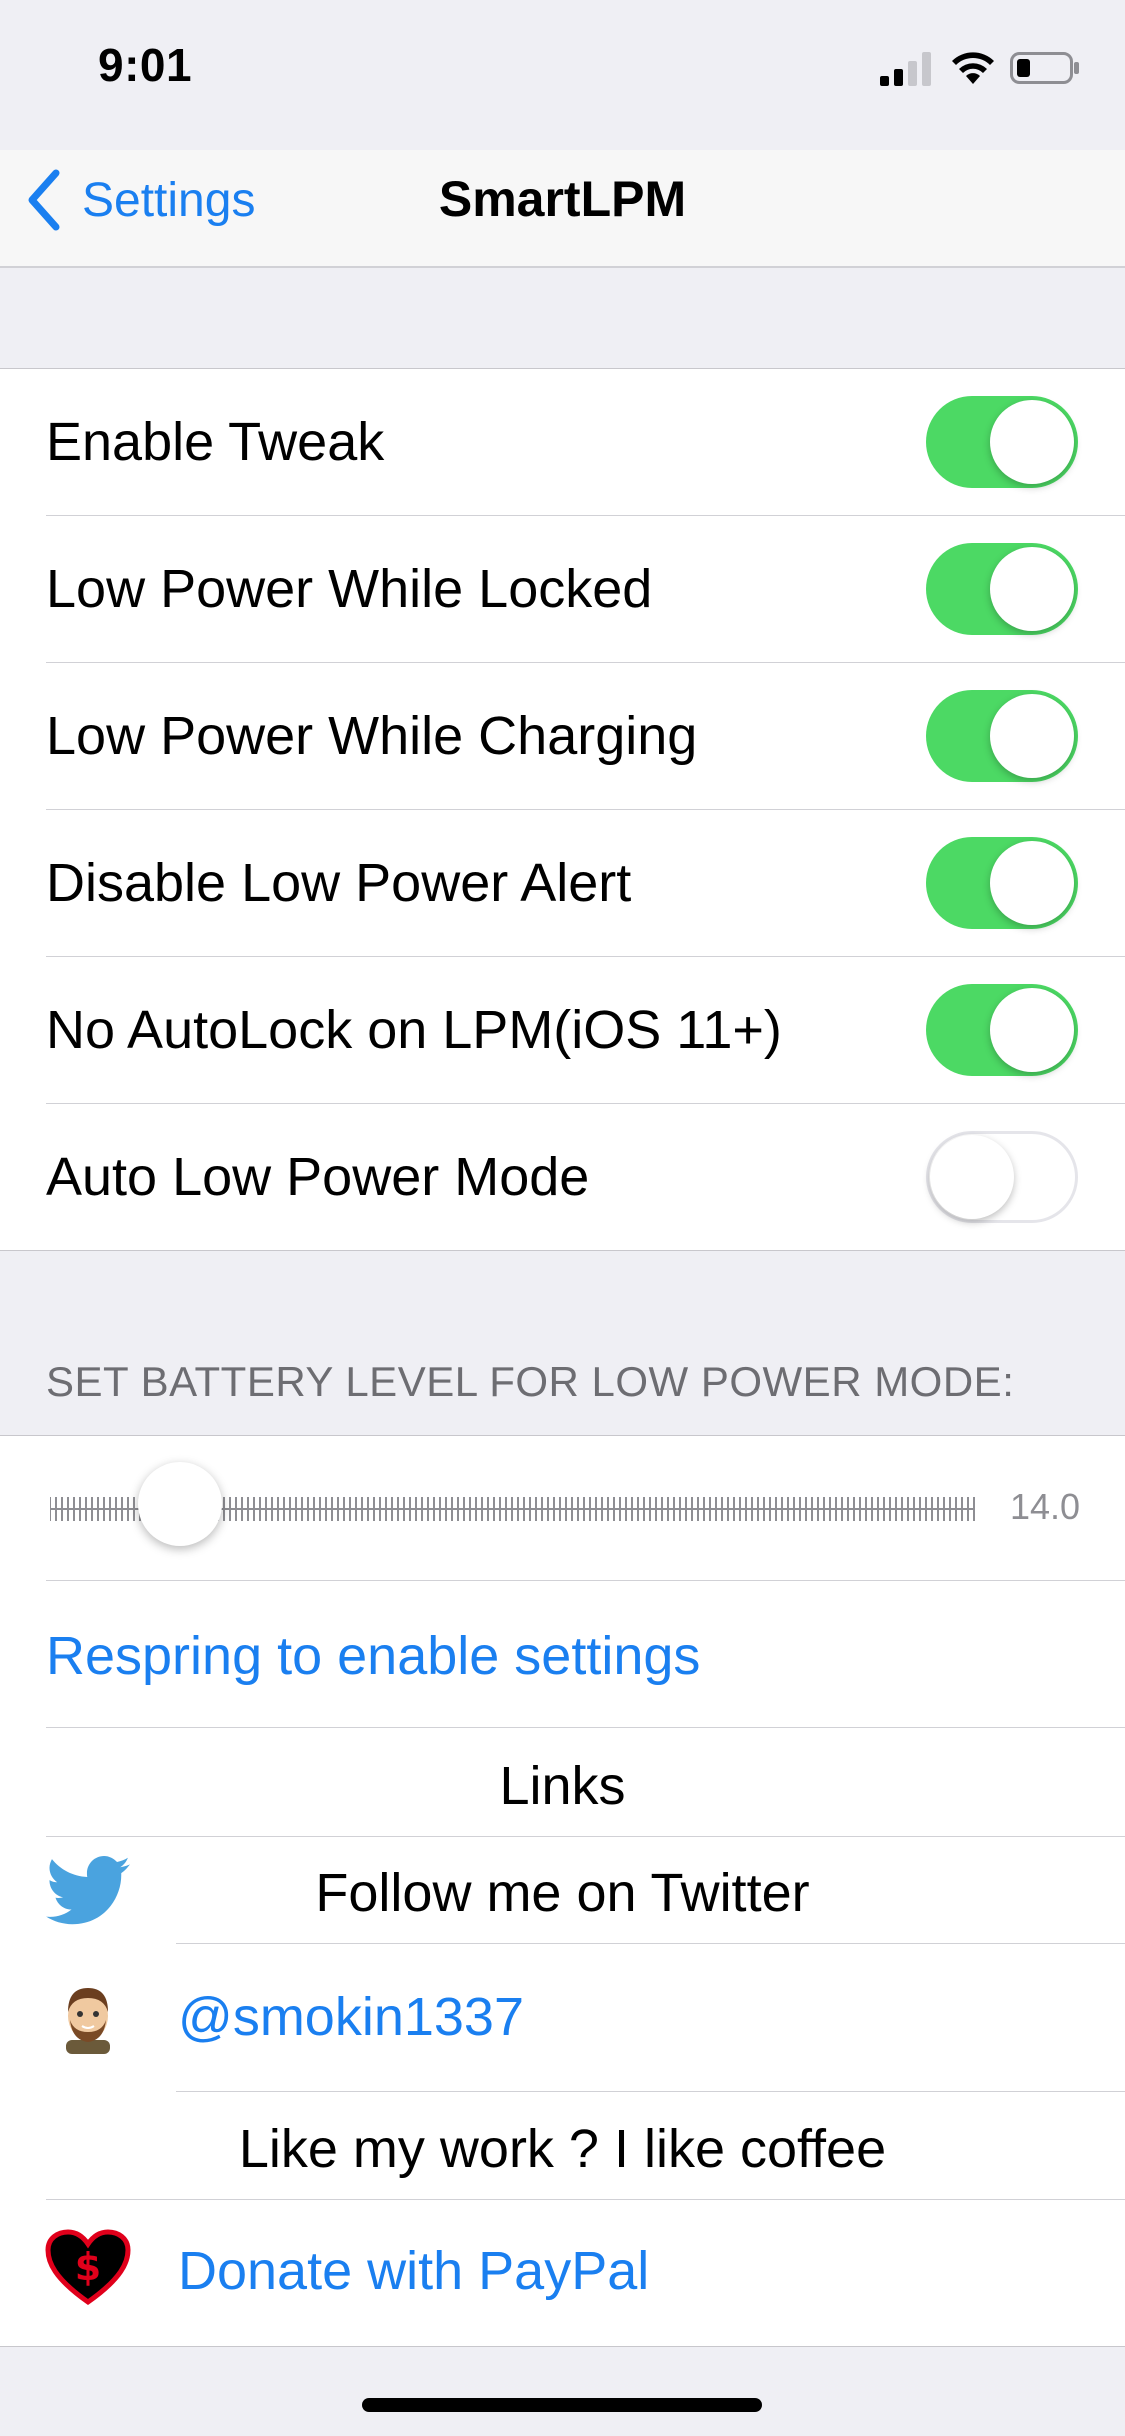 The image size is (1125, 2436). What do you see at coordinates (1044, 68) in the screenshot?
I see `battery-icon` at bounding box center [1044, 68].